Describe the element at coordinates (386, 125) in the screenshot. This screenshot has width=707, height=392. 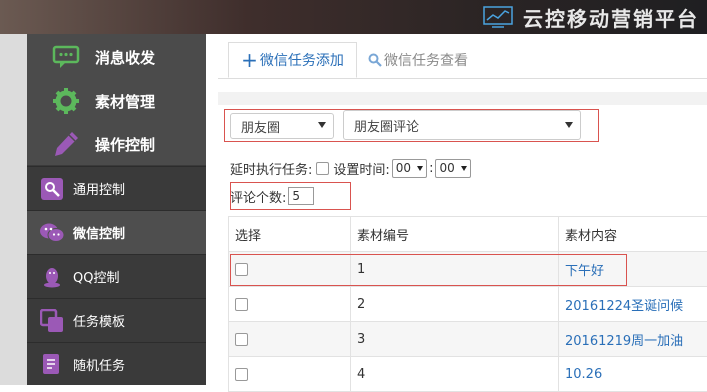
I see `select-value: 朋友圈评论` at that location.